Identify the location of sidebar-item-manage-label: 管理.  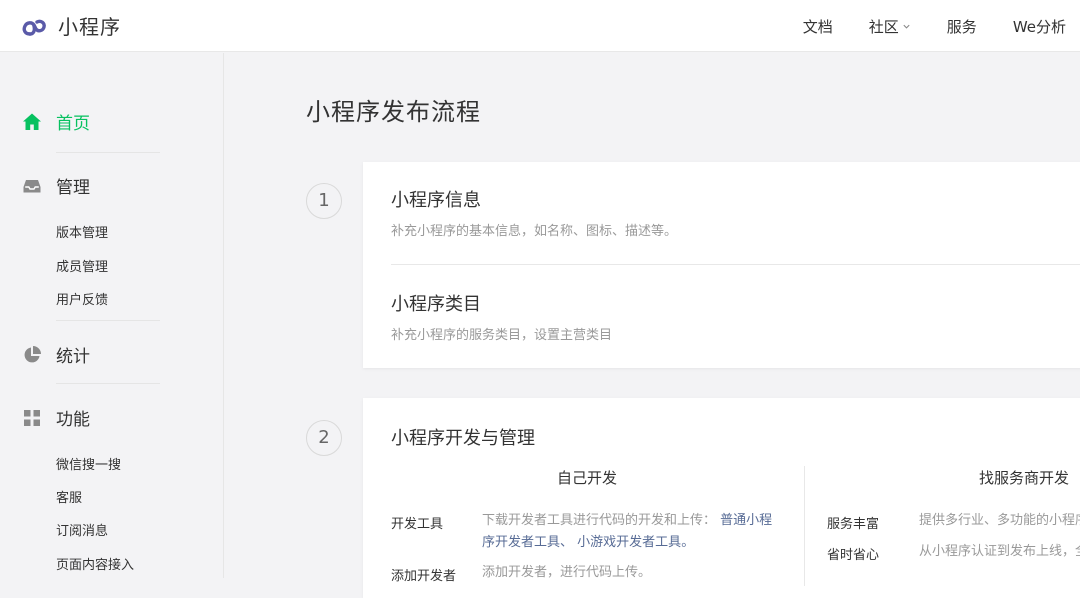
(73, 188).